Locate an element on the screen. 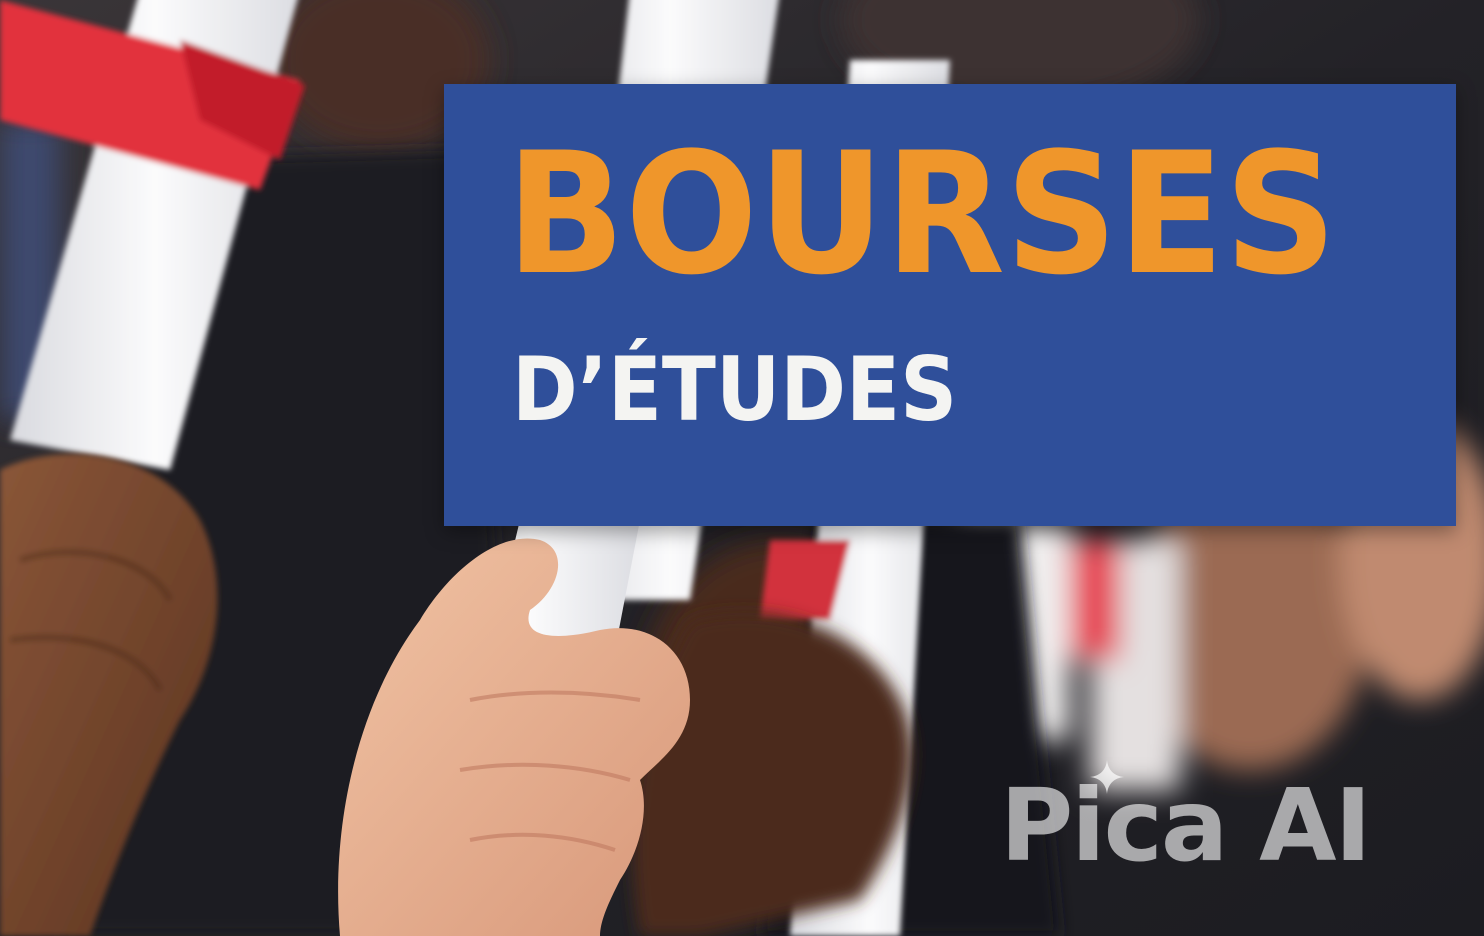  sign-subtitle: D’ÉTUDES is located at coordinates (735, 389).